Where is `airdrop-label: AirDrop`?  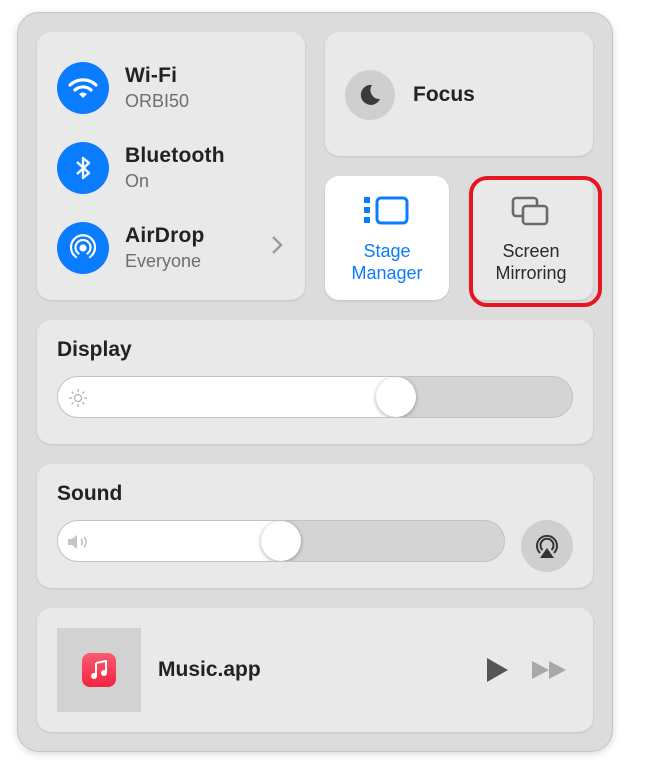 airdrop-label: AirDrop is located at coordinates (165, 235).